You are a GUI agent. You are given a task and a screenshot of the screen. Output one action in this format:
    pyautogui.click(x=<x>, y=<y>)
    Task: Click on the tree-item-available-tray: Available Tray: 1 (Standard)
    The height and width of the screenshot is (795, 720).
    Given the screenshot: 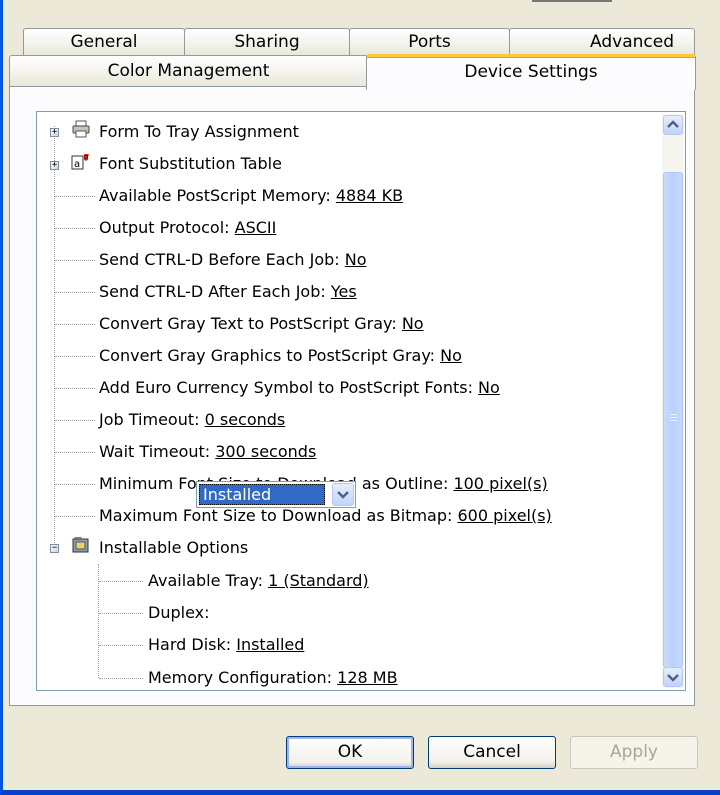 What is the action you would take?
    pyautogui.click(x=258, y=581)
    